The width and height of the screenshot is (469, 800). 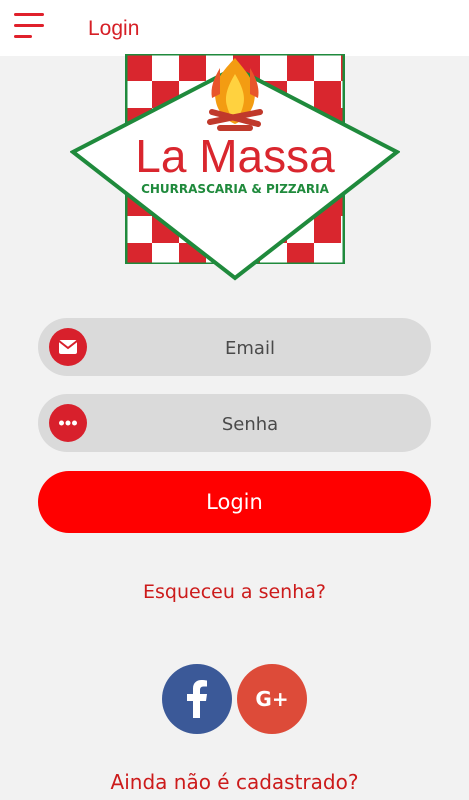 I want to click on facebook-icon, so click(x=197, y=699).